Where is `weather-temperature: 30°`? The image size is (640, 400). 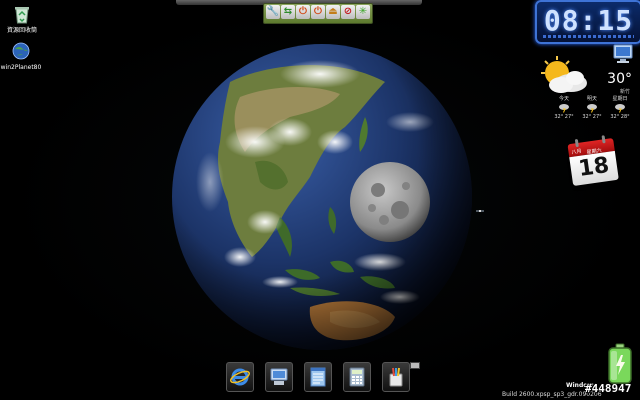
weather-temperature: 30° is located at coordinates (619, 79).